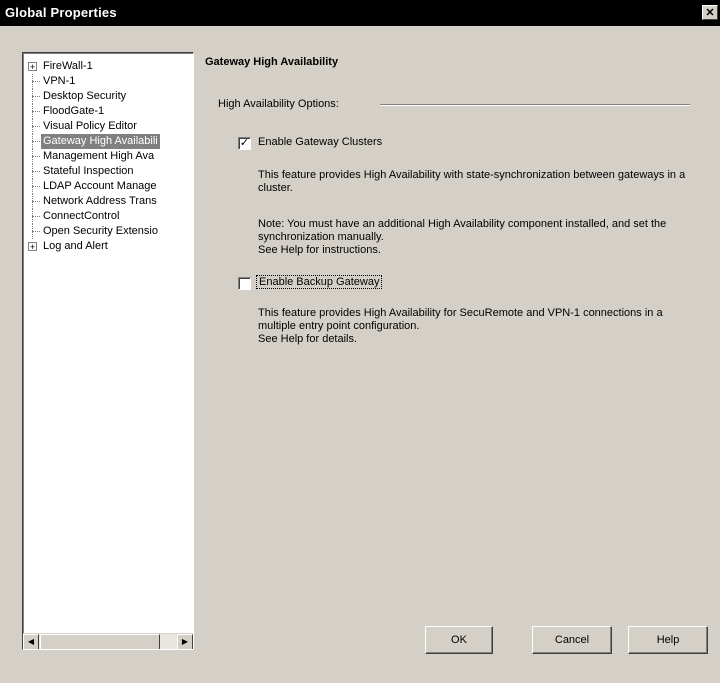  I want to click on tree-item: + FireWall-1, so click(108, 66).